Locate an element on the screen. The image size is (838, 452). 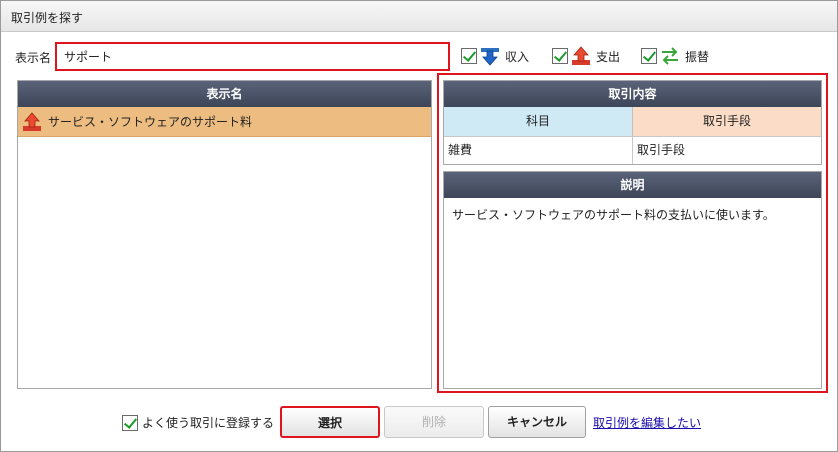
favorite-label: よく使う取引に登録する is located at coordinates (208, 423).